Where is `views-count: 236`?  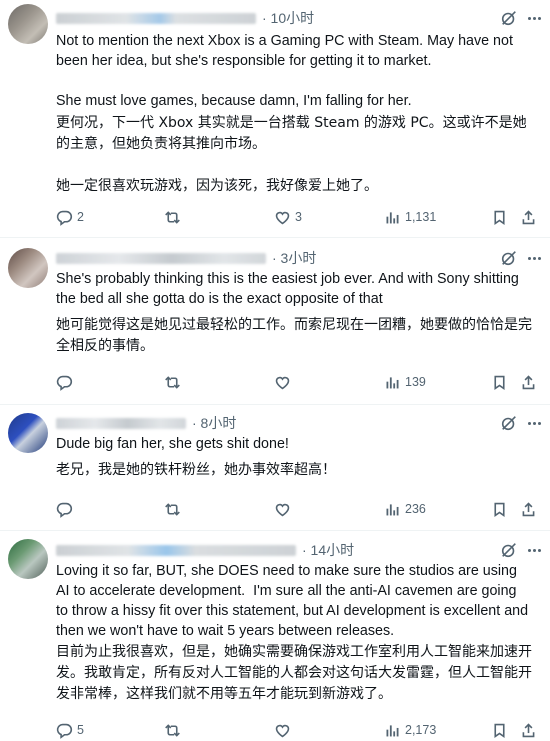 views-count: 236 is located at coordinates (415, 509).